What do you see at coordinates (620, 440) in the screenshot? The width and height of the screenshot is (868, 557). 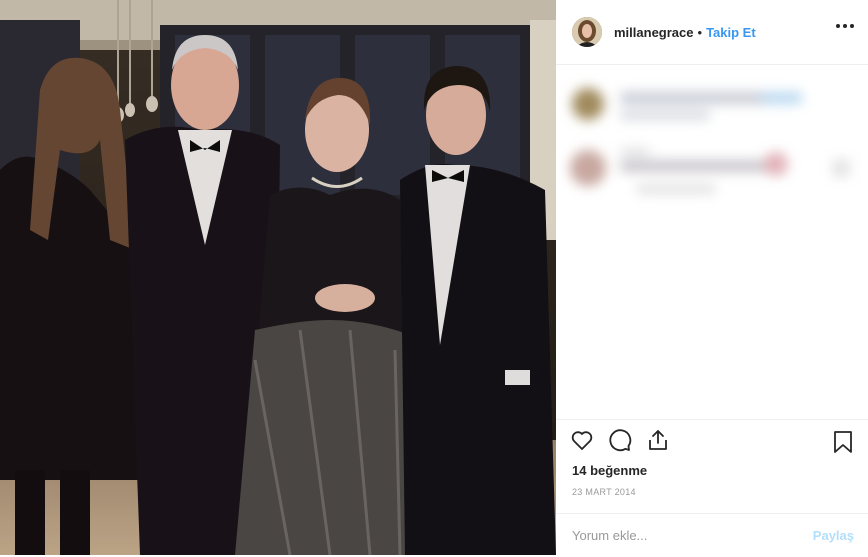 I see `comment-icon` at bounding box center [620, 440].